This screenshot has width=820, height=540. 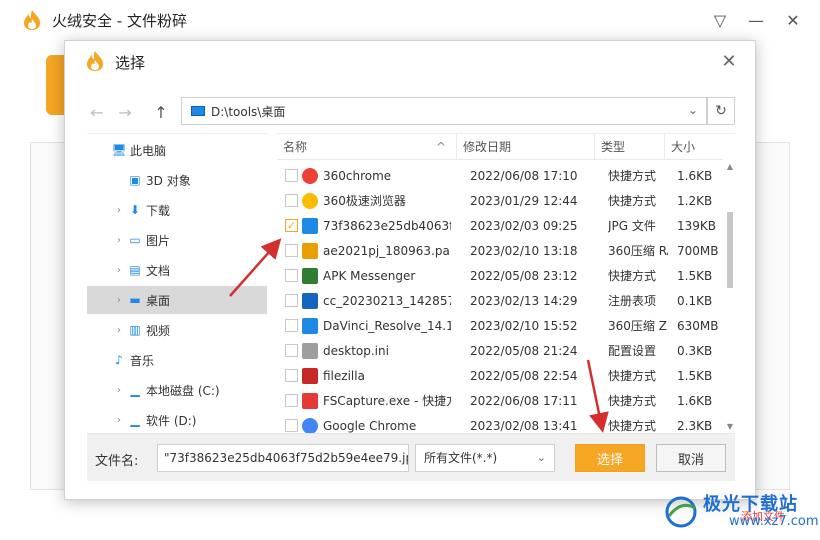 What do you see at coordinates (693, 110) in the screenshot?
I see `address-dropdown-icon: ⌄` at bounding box center [693, 110].